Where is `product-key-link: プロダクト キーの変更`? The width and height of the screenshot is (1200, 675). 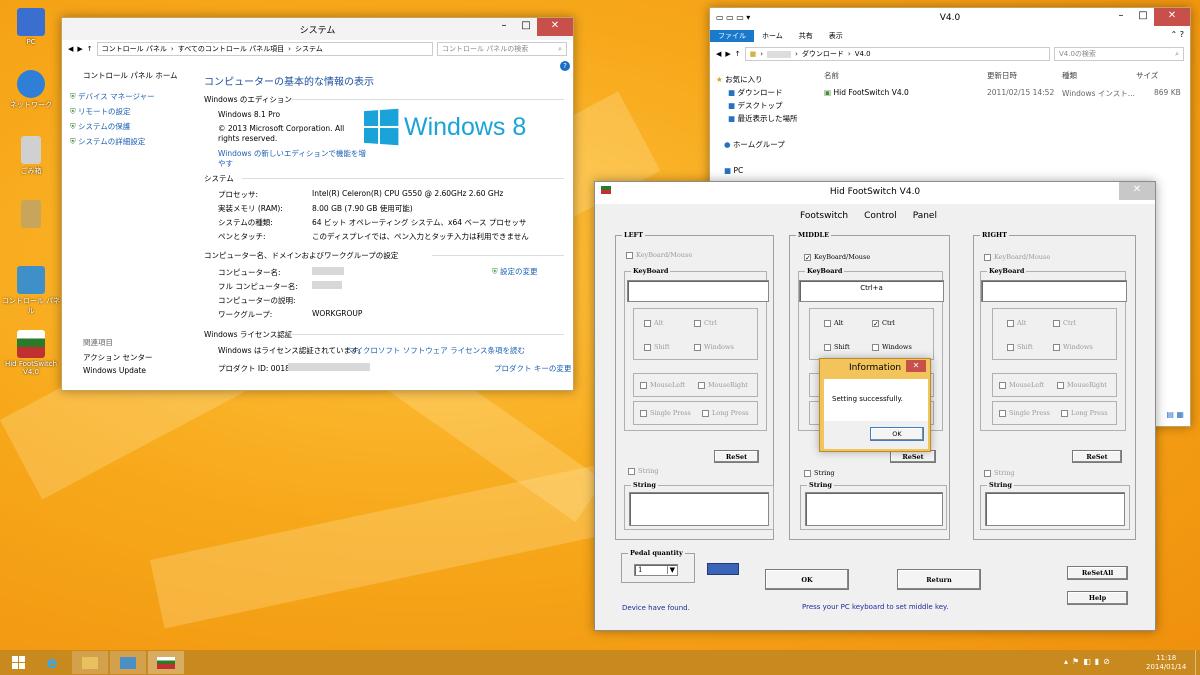
product-key-link: プロダクト キーの変更 is located at coordinates (532, 368).